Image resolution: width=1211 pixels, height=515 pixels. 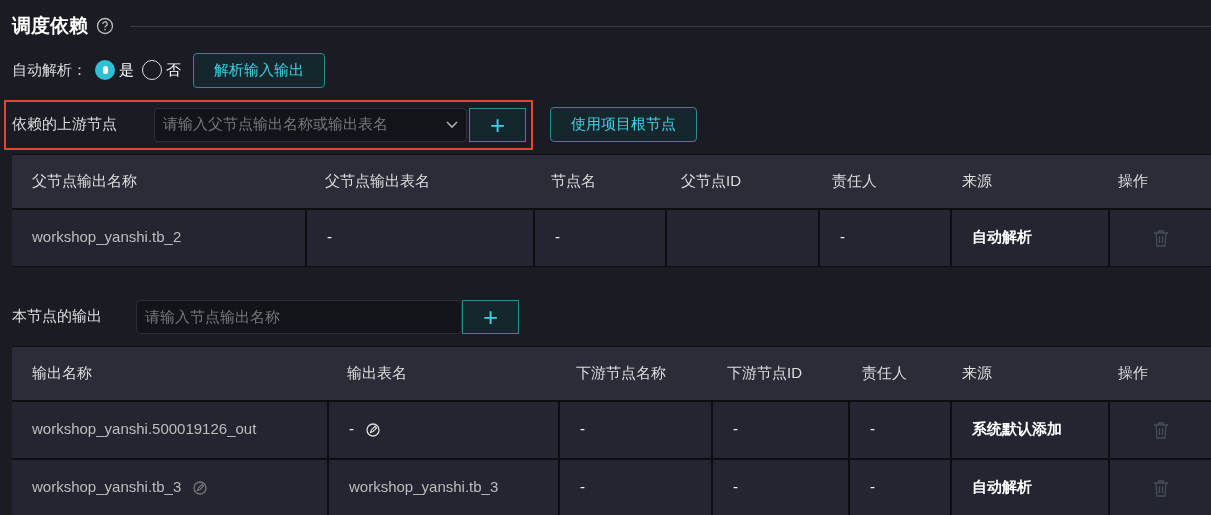 I want to click on column-header: 输出名称, so click(x=62, y=372).